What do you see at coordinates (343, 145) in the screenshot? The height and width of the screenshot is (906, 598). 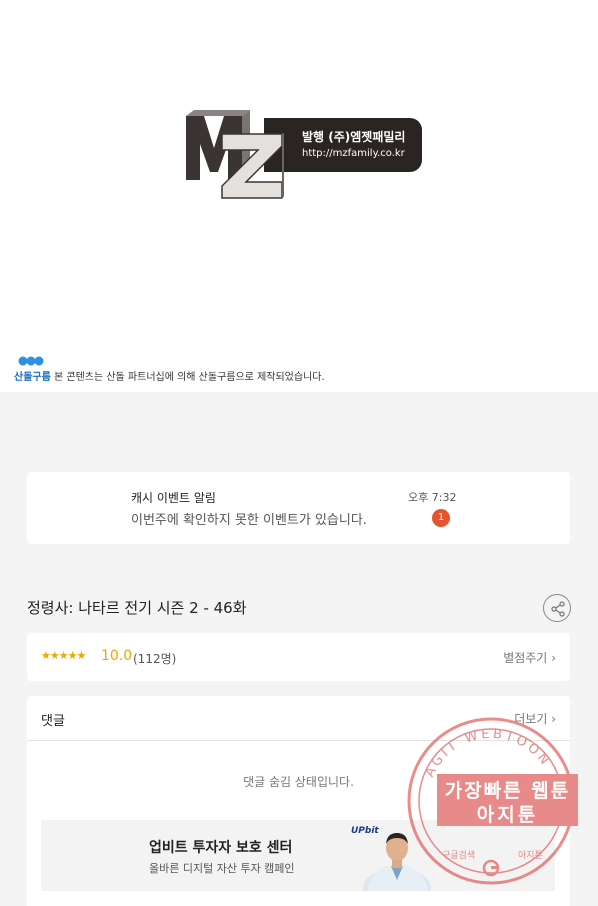 I see `publisher-banner` at bounding box center [343, 145].